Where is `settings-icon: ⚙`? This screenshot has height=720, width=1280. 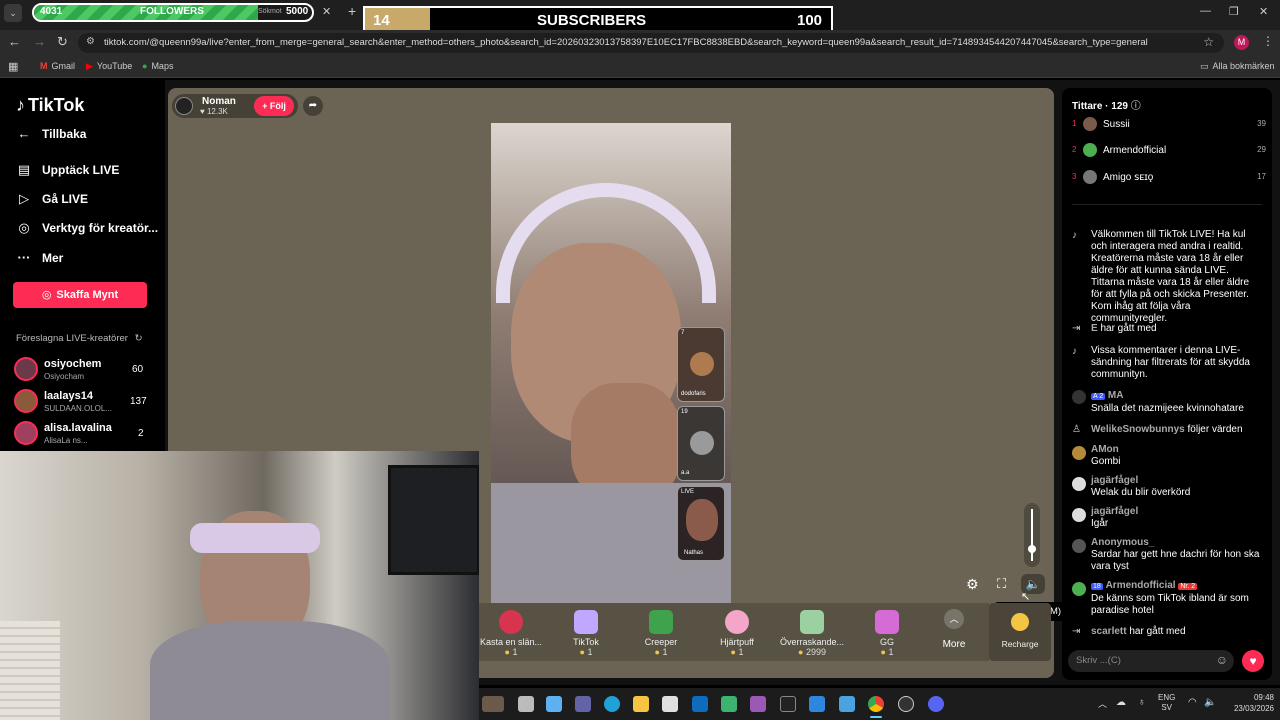 settings-icon: ⚙ is located at coordinates (972, 584).